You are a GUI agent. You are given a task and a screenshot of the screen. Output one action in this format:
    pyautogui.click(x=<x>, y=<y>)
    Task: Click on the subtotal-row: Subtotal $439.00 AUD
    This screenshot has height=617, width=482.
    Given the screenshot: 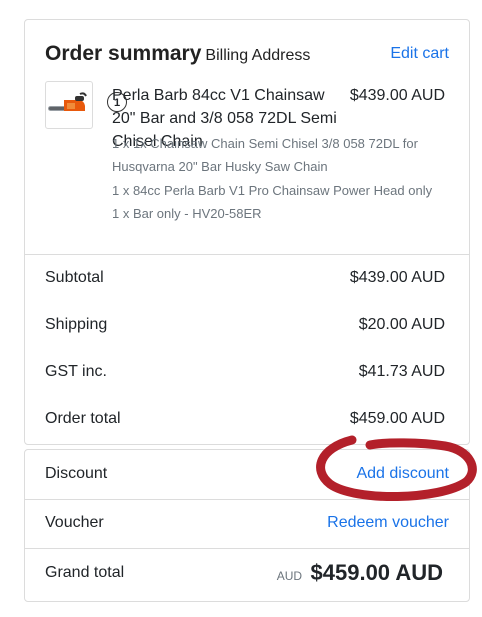 What is the action you would take?
    pyautogui.click(x=247, y=278)
    